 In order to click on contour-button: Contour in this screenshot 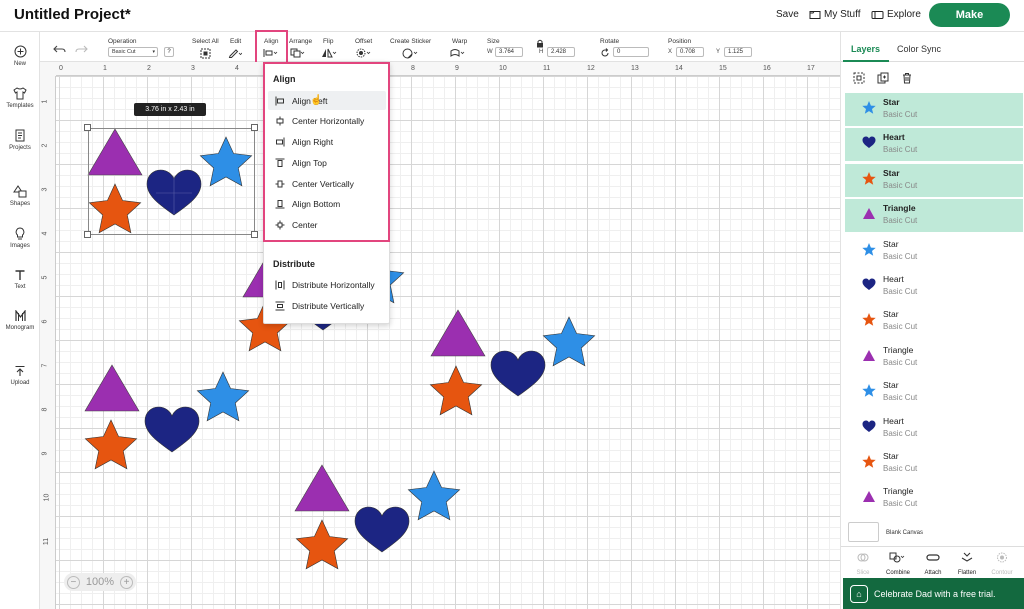, I will do `click(1002, 563)`.